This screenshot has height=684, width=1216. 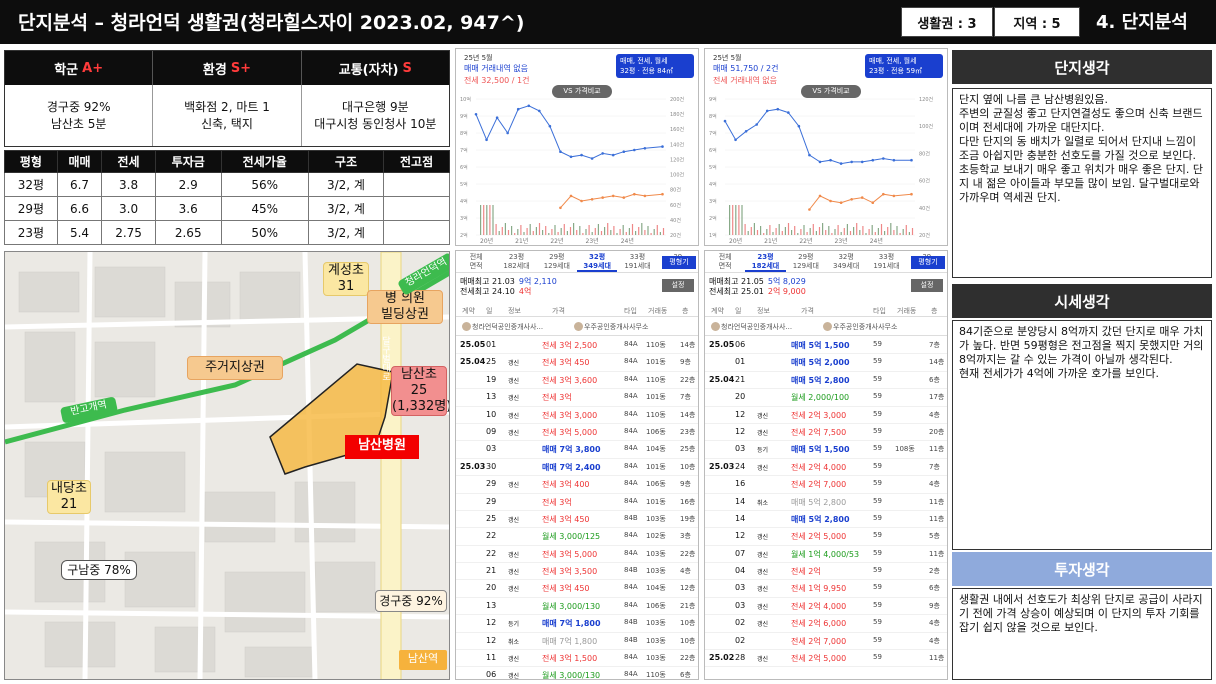 I want to click on table-row: 29 갱신 전세 3억 400 84A 106동 9층, so click(x=577, y=485).